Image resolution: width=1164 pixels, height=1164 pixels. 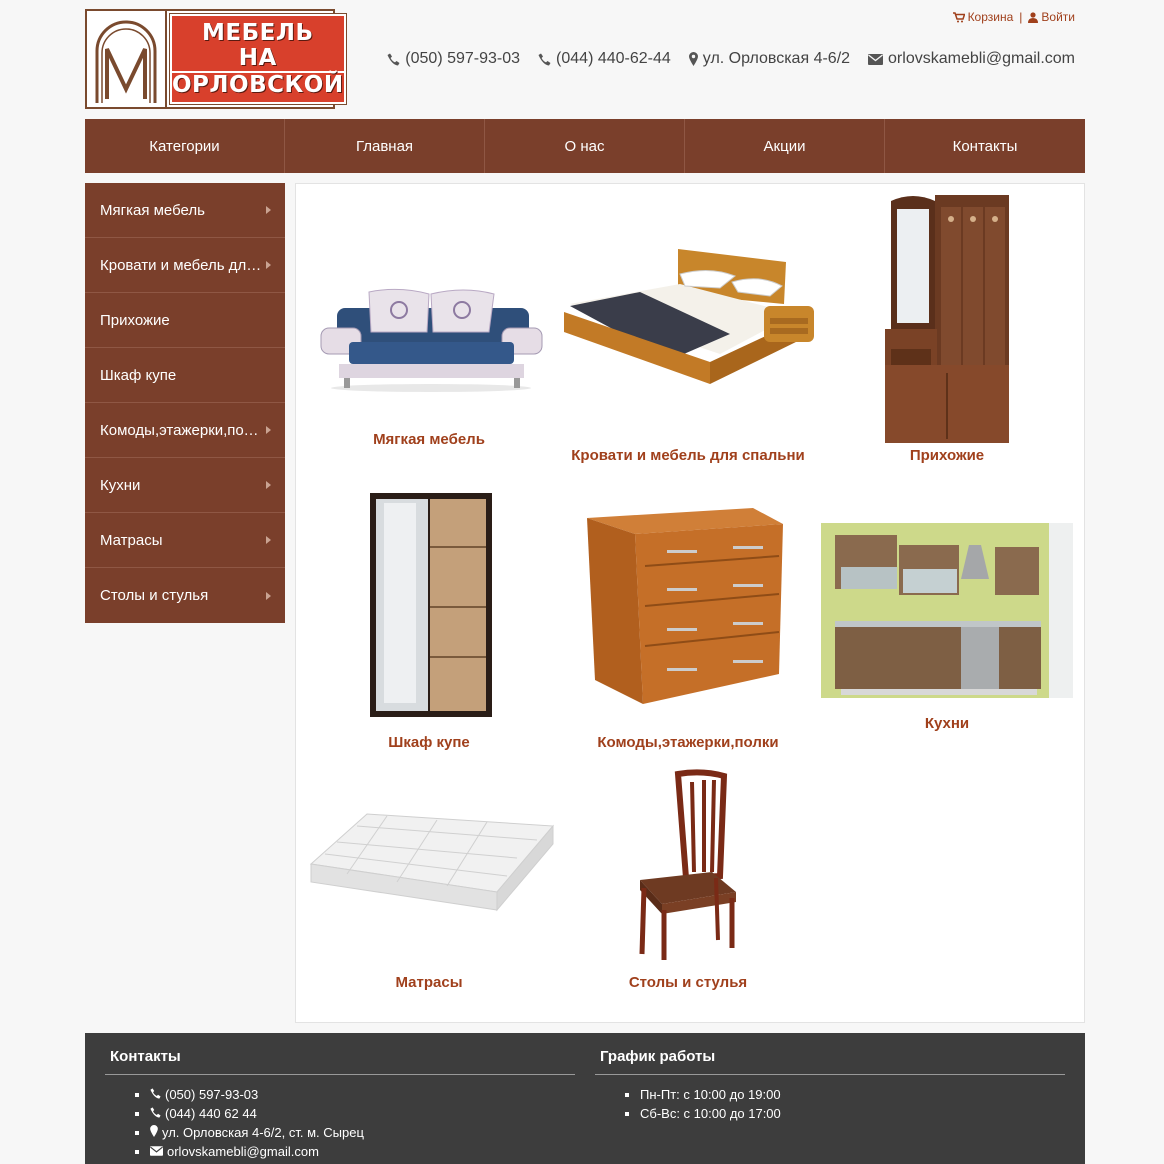 I want to click on header-phone-1: (050) 597-93-03, so click(x=453, y=59).